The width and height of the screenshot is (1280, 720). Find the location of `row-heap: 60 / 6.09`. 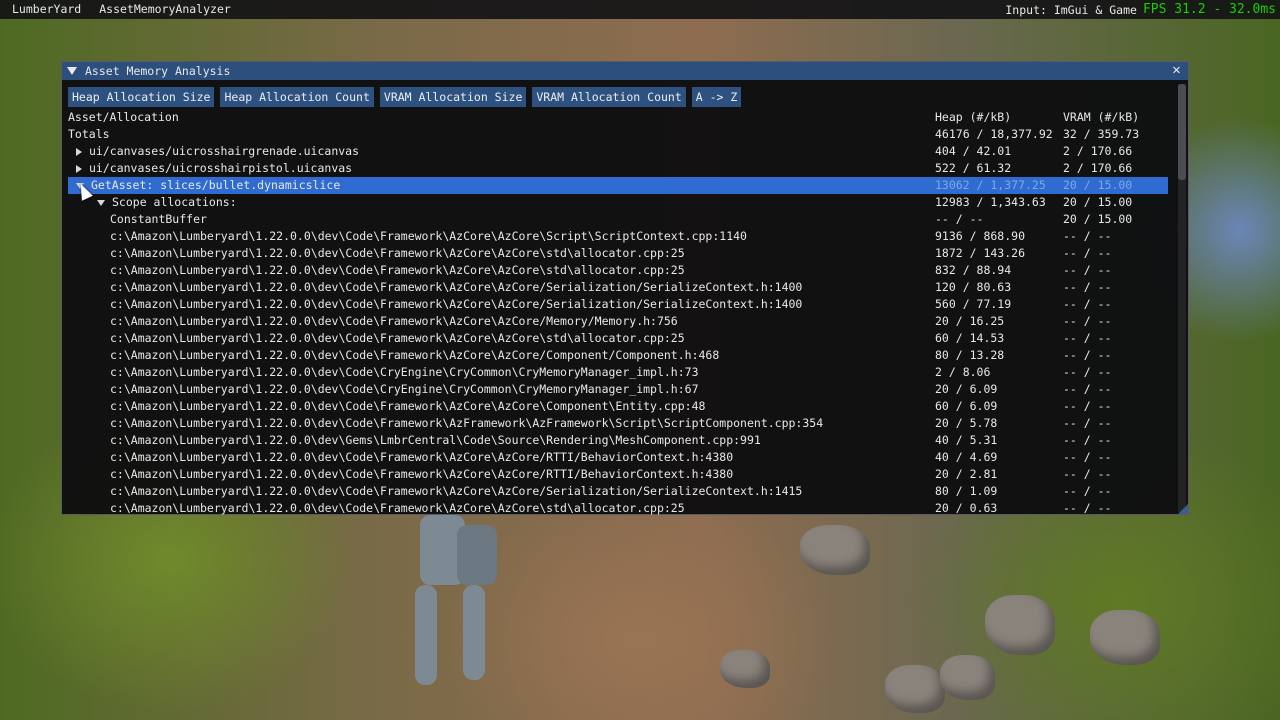

row-heap: 60 / 6.09 is located at coordinates (966, 406).